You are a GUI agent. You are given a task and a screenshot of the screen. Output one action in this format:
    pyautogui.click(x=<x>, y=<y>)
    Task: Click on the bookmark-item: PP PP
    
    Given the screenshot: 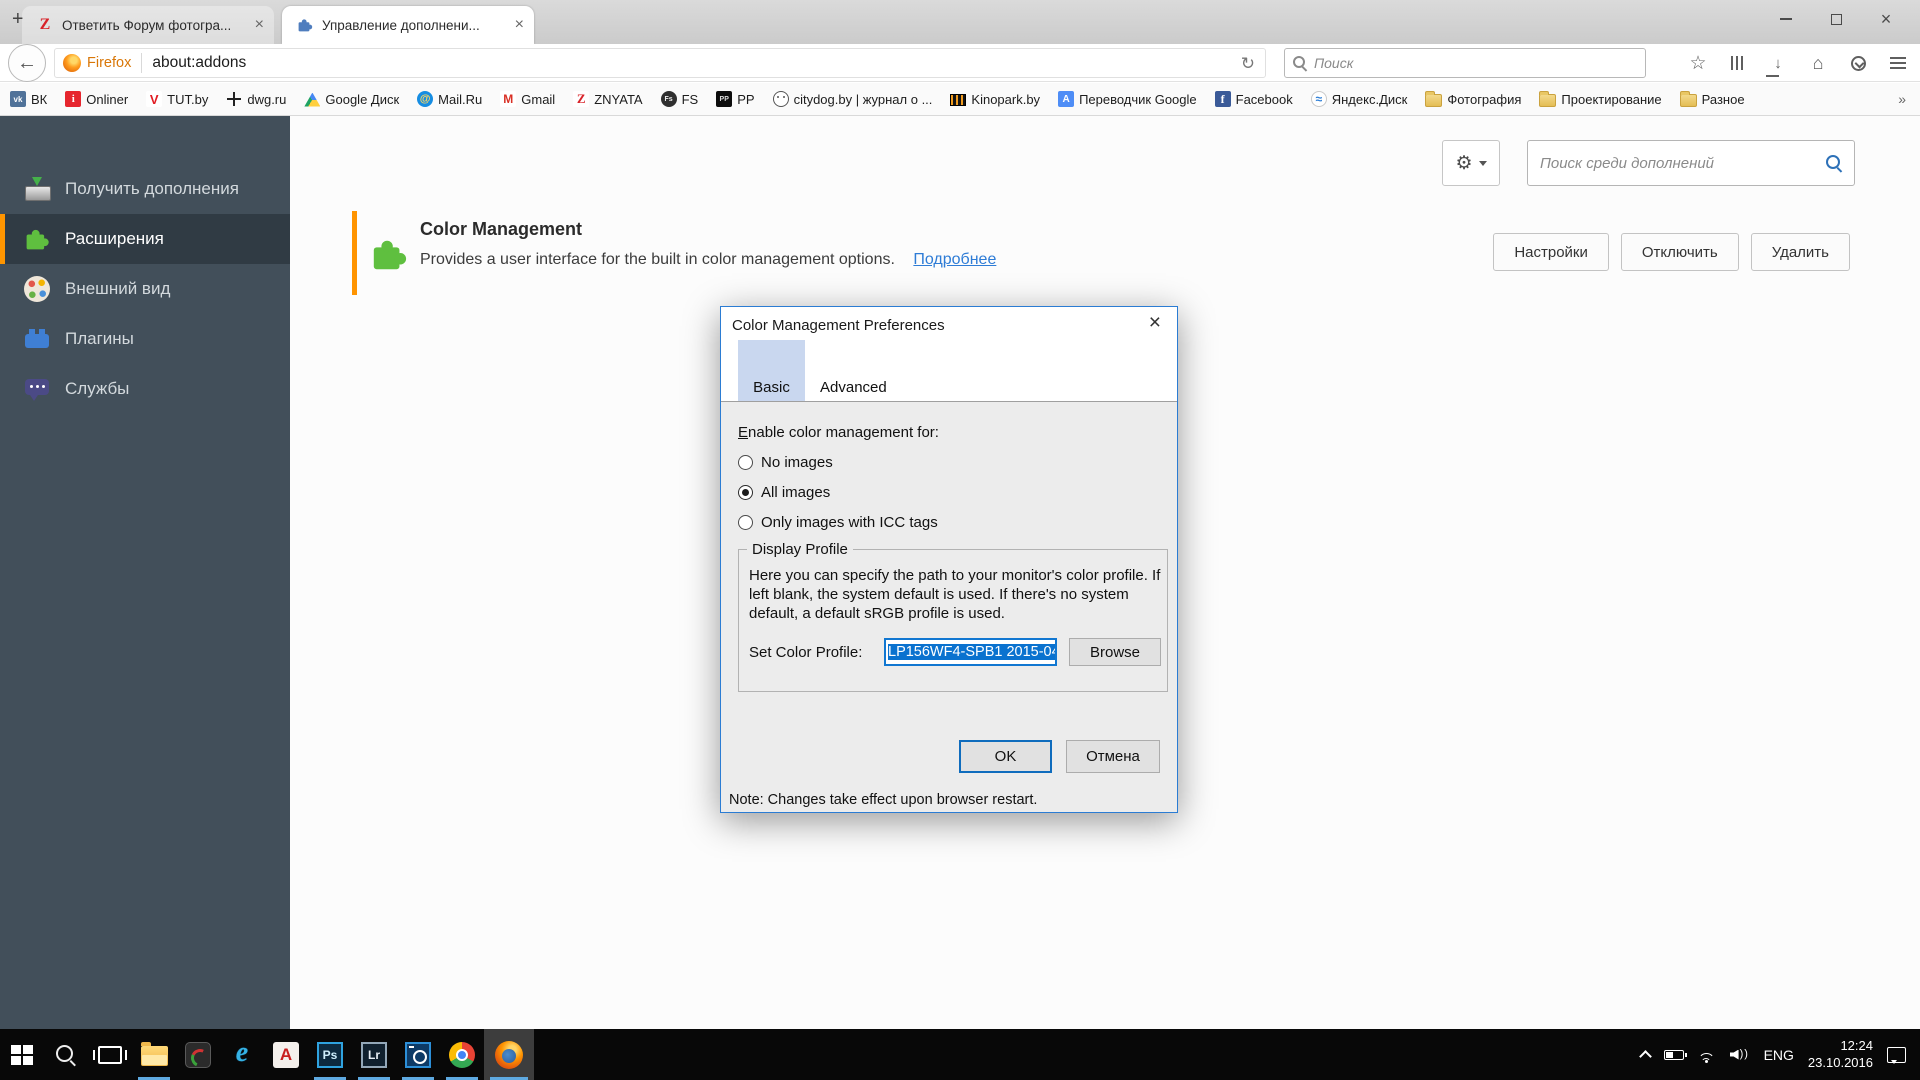 What is the action you would take?
    pyautogui.click(x=735, y=99)
    